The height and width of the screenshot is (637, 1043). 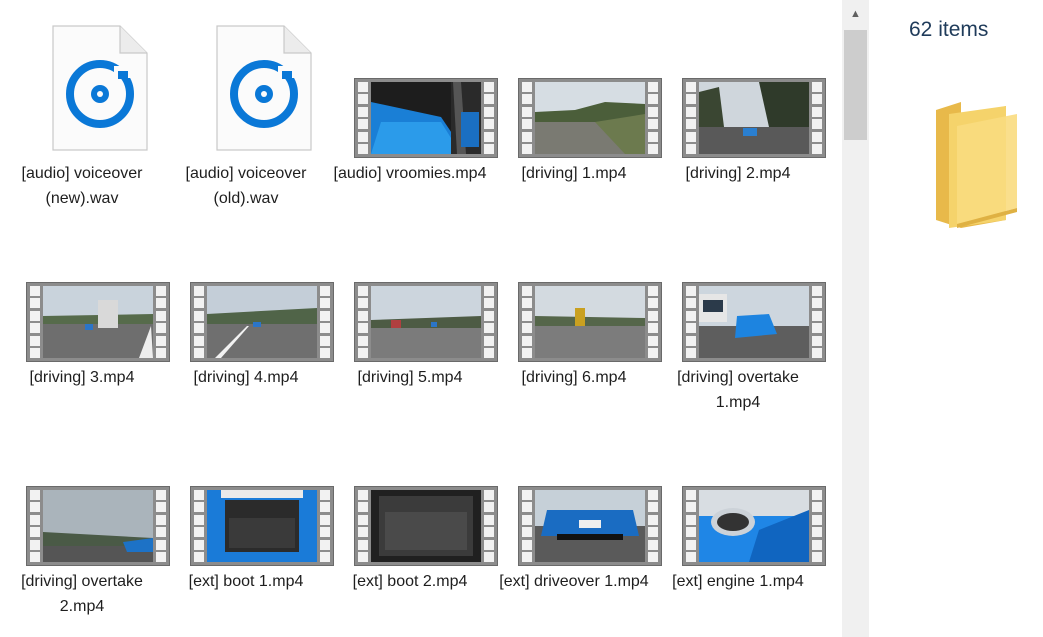 What do you see at coordinates (855, 318) in the screenshot?
I see `vertical-scrollbar: ▲` at bounding box center [855, 318].